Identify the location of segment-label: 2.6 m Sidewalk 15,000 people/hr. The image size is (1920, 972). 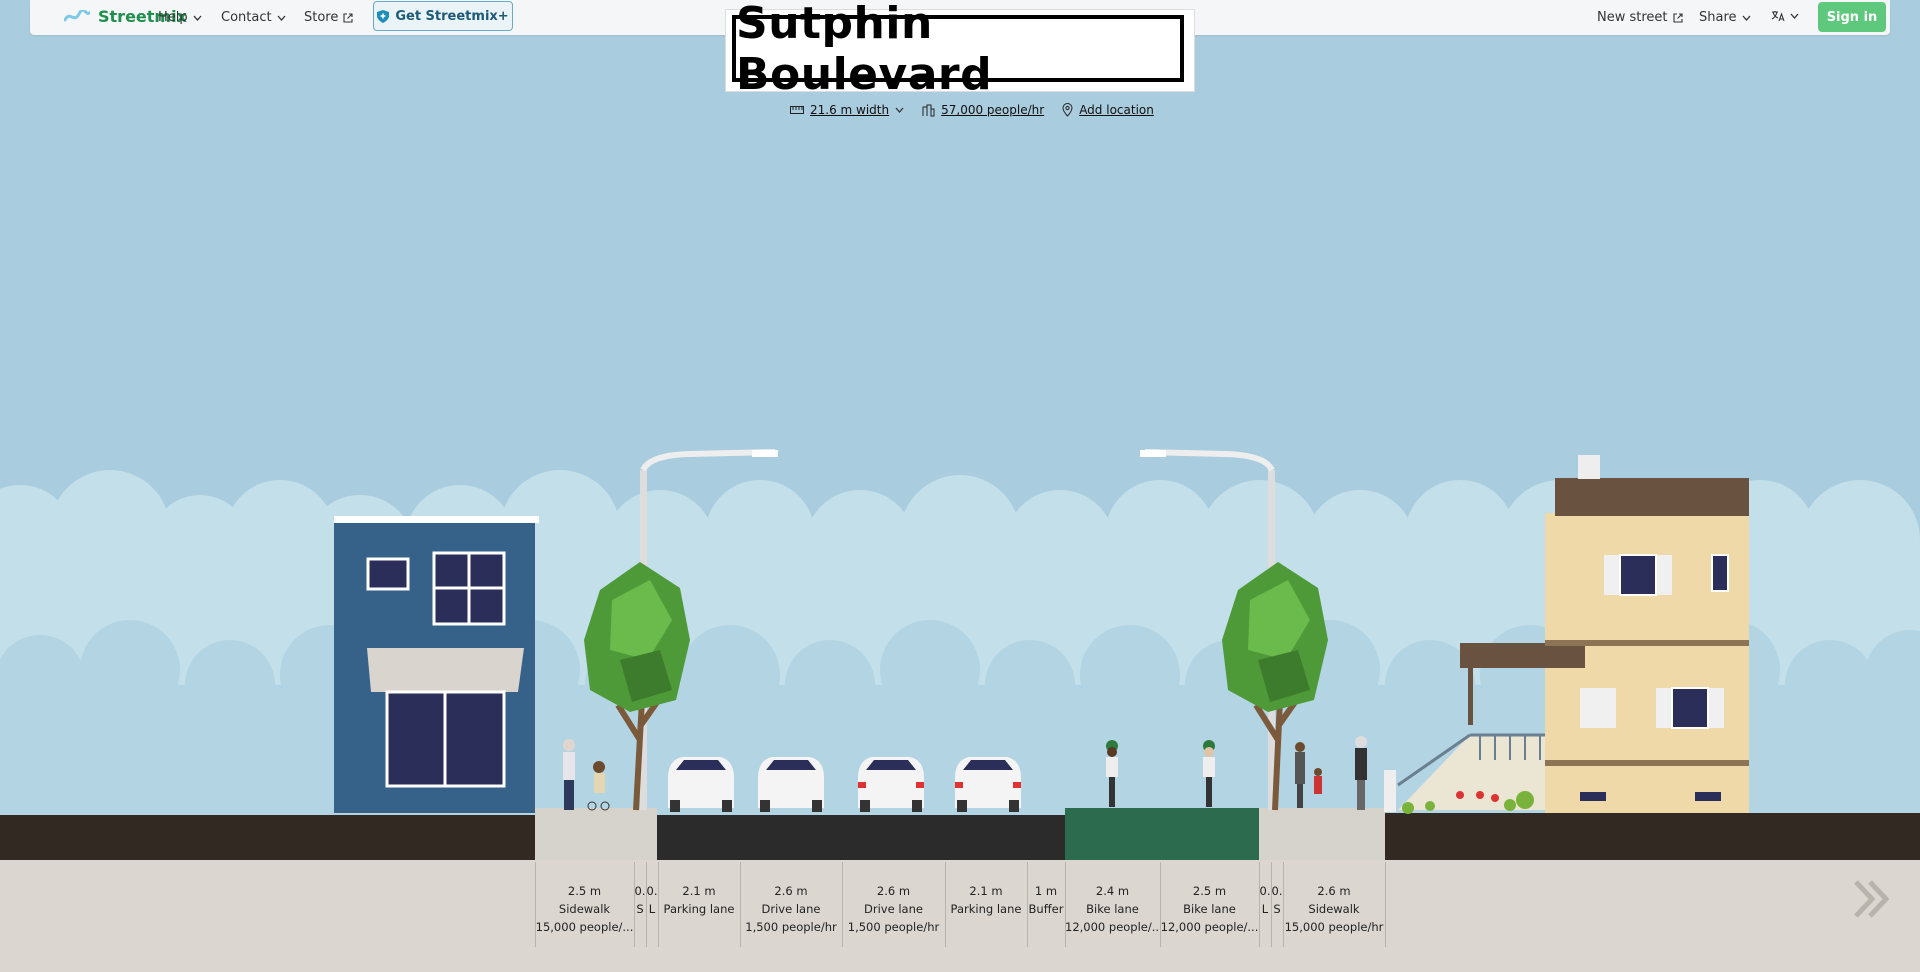
(1334, 909).